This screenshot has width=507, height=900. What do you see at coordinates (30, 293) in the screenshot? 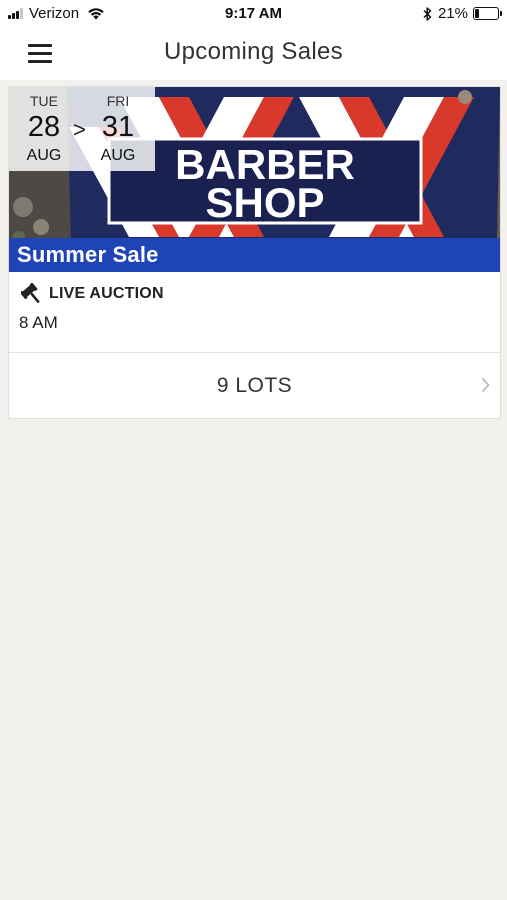
I see `gavel-icon` at bounding box center [30, 293].